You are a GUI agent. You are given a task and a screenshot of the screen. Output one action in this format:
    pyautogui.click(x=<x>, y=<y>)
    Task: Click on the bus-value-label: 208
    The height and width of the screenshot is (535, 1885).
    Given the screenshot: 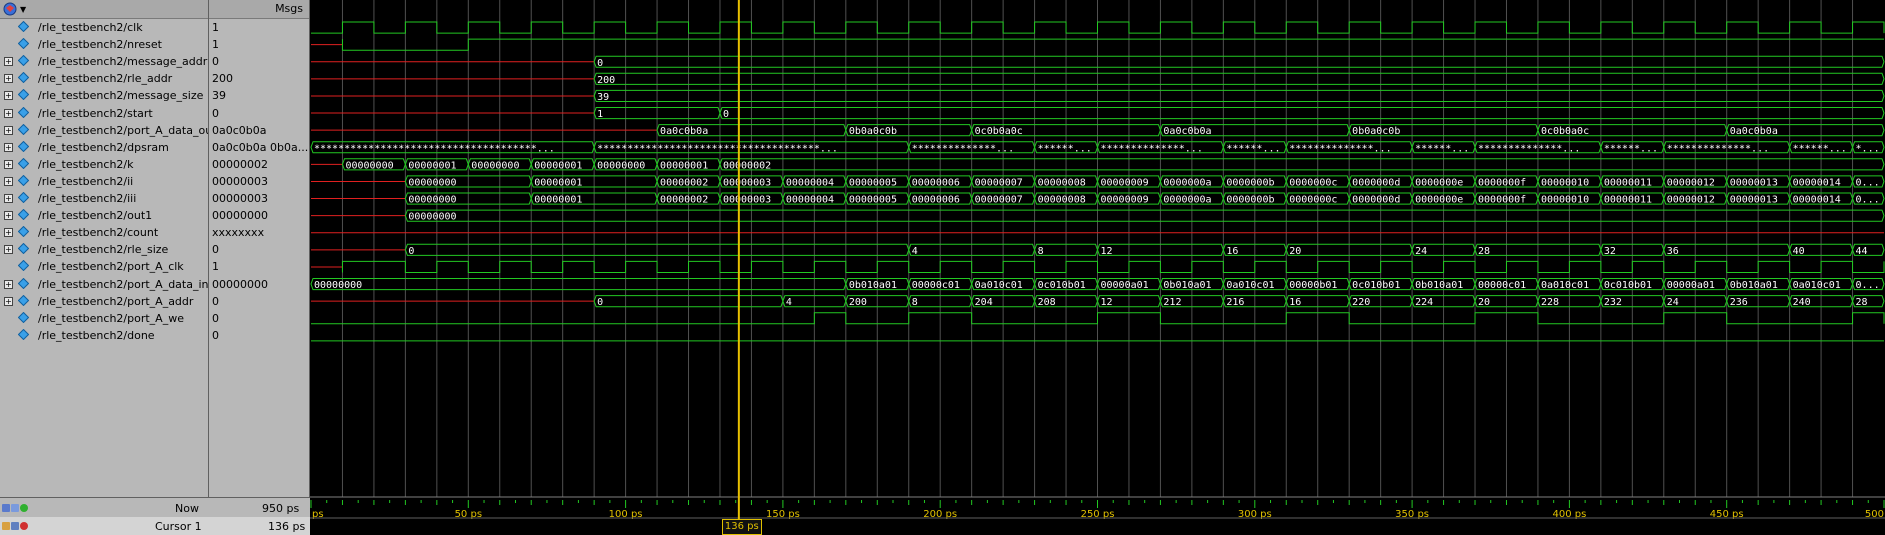 What is the action you would take?
    pyautogui.click(x=1047, y=302)
    